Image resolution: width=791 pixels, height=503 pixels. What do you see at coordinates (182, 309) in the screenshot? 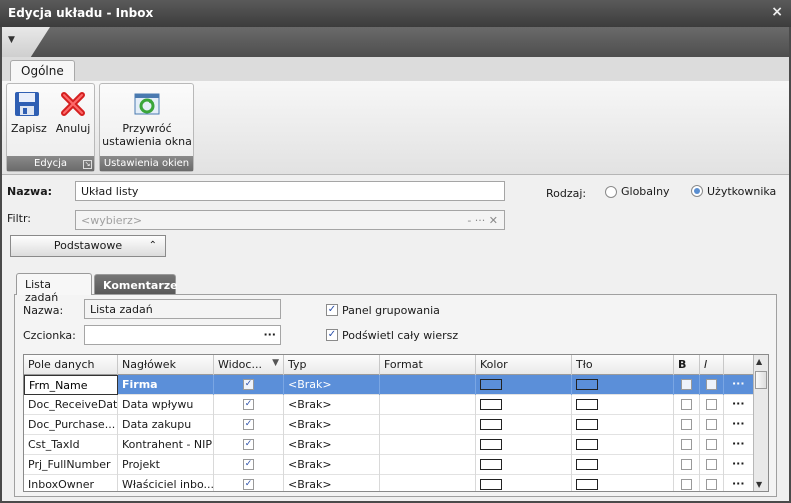
I see `panel-name-input: Lista zadań` at bounding box center [182, 309].